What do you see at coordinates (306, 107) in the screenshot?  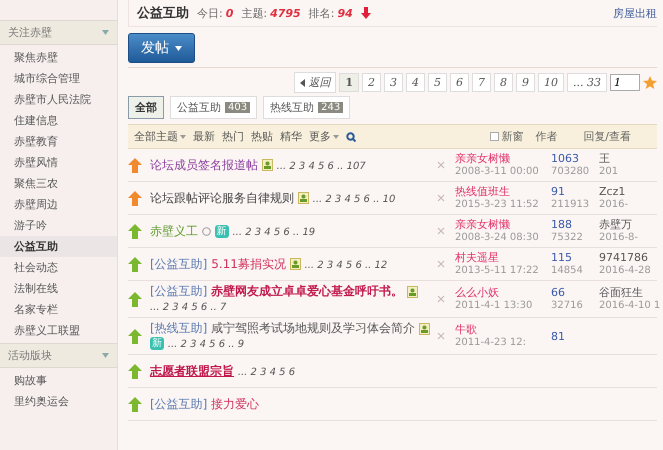 I see `filter-tab: 热线互助 243` at bounding box center [306, 107].